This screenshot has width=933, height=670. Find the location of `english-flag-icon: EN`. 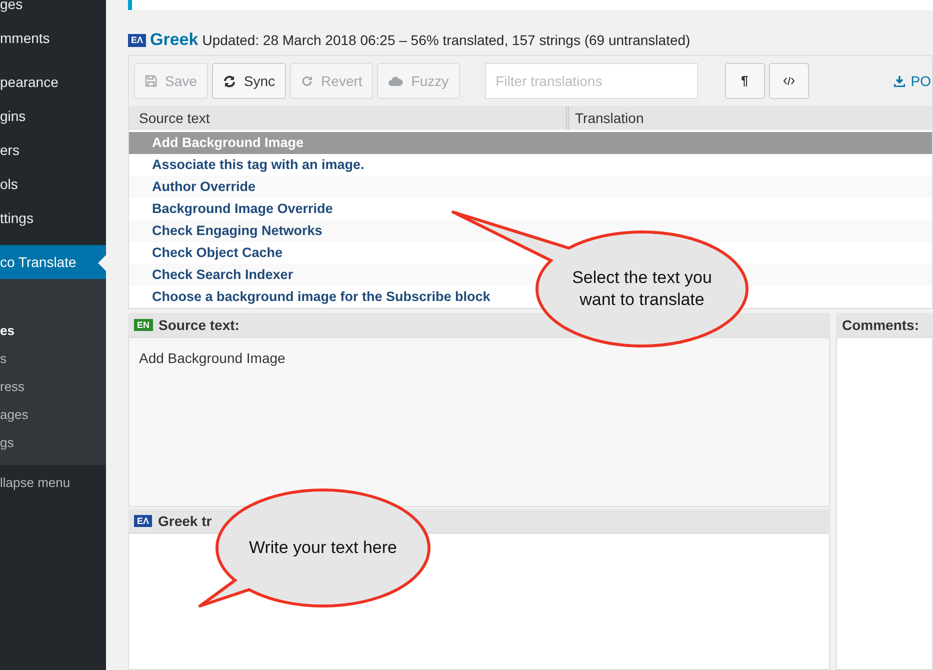

english-flag-icon: EN is located at coordinates (143, 325).